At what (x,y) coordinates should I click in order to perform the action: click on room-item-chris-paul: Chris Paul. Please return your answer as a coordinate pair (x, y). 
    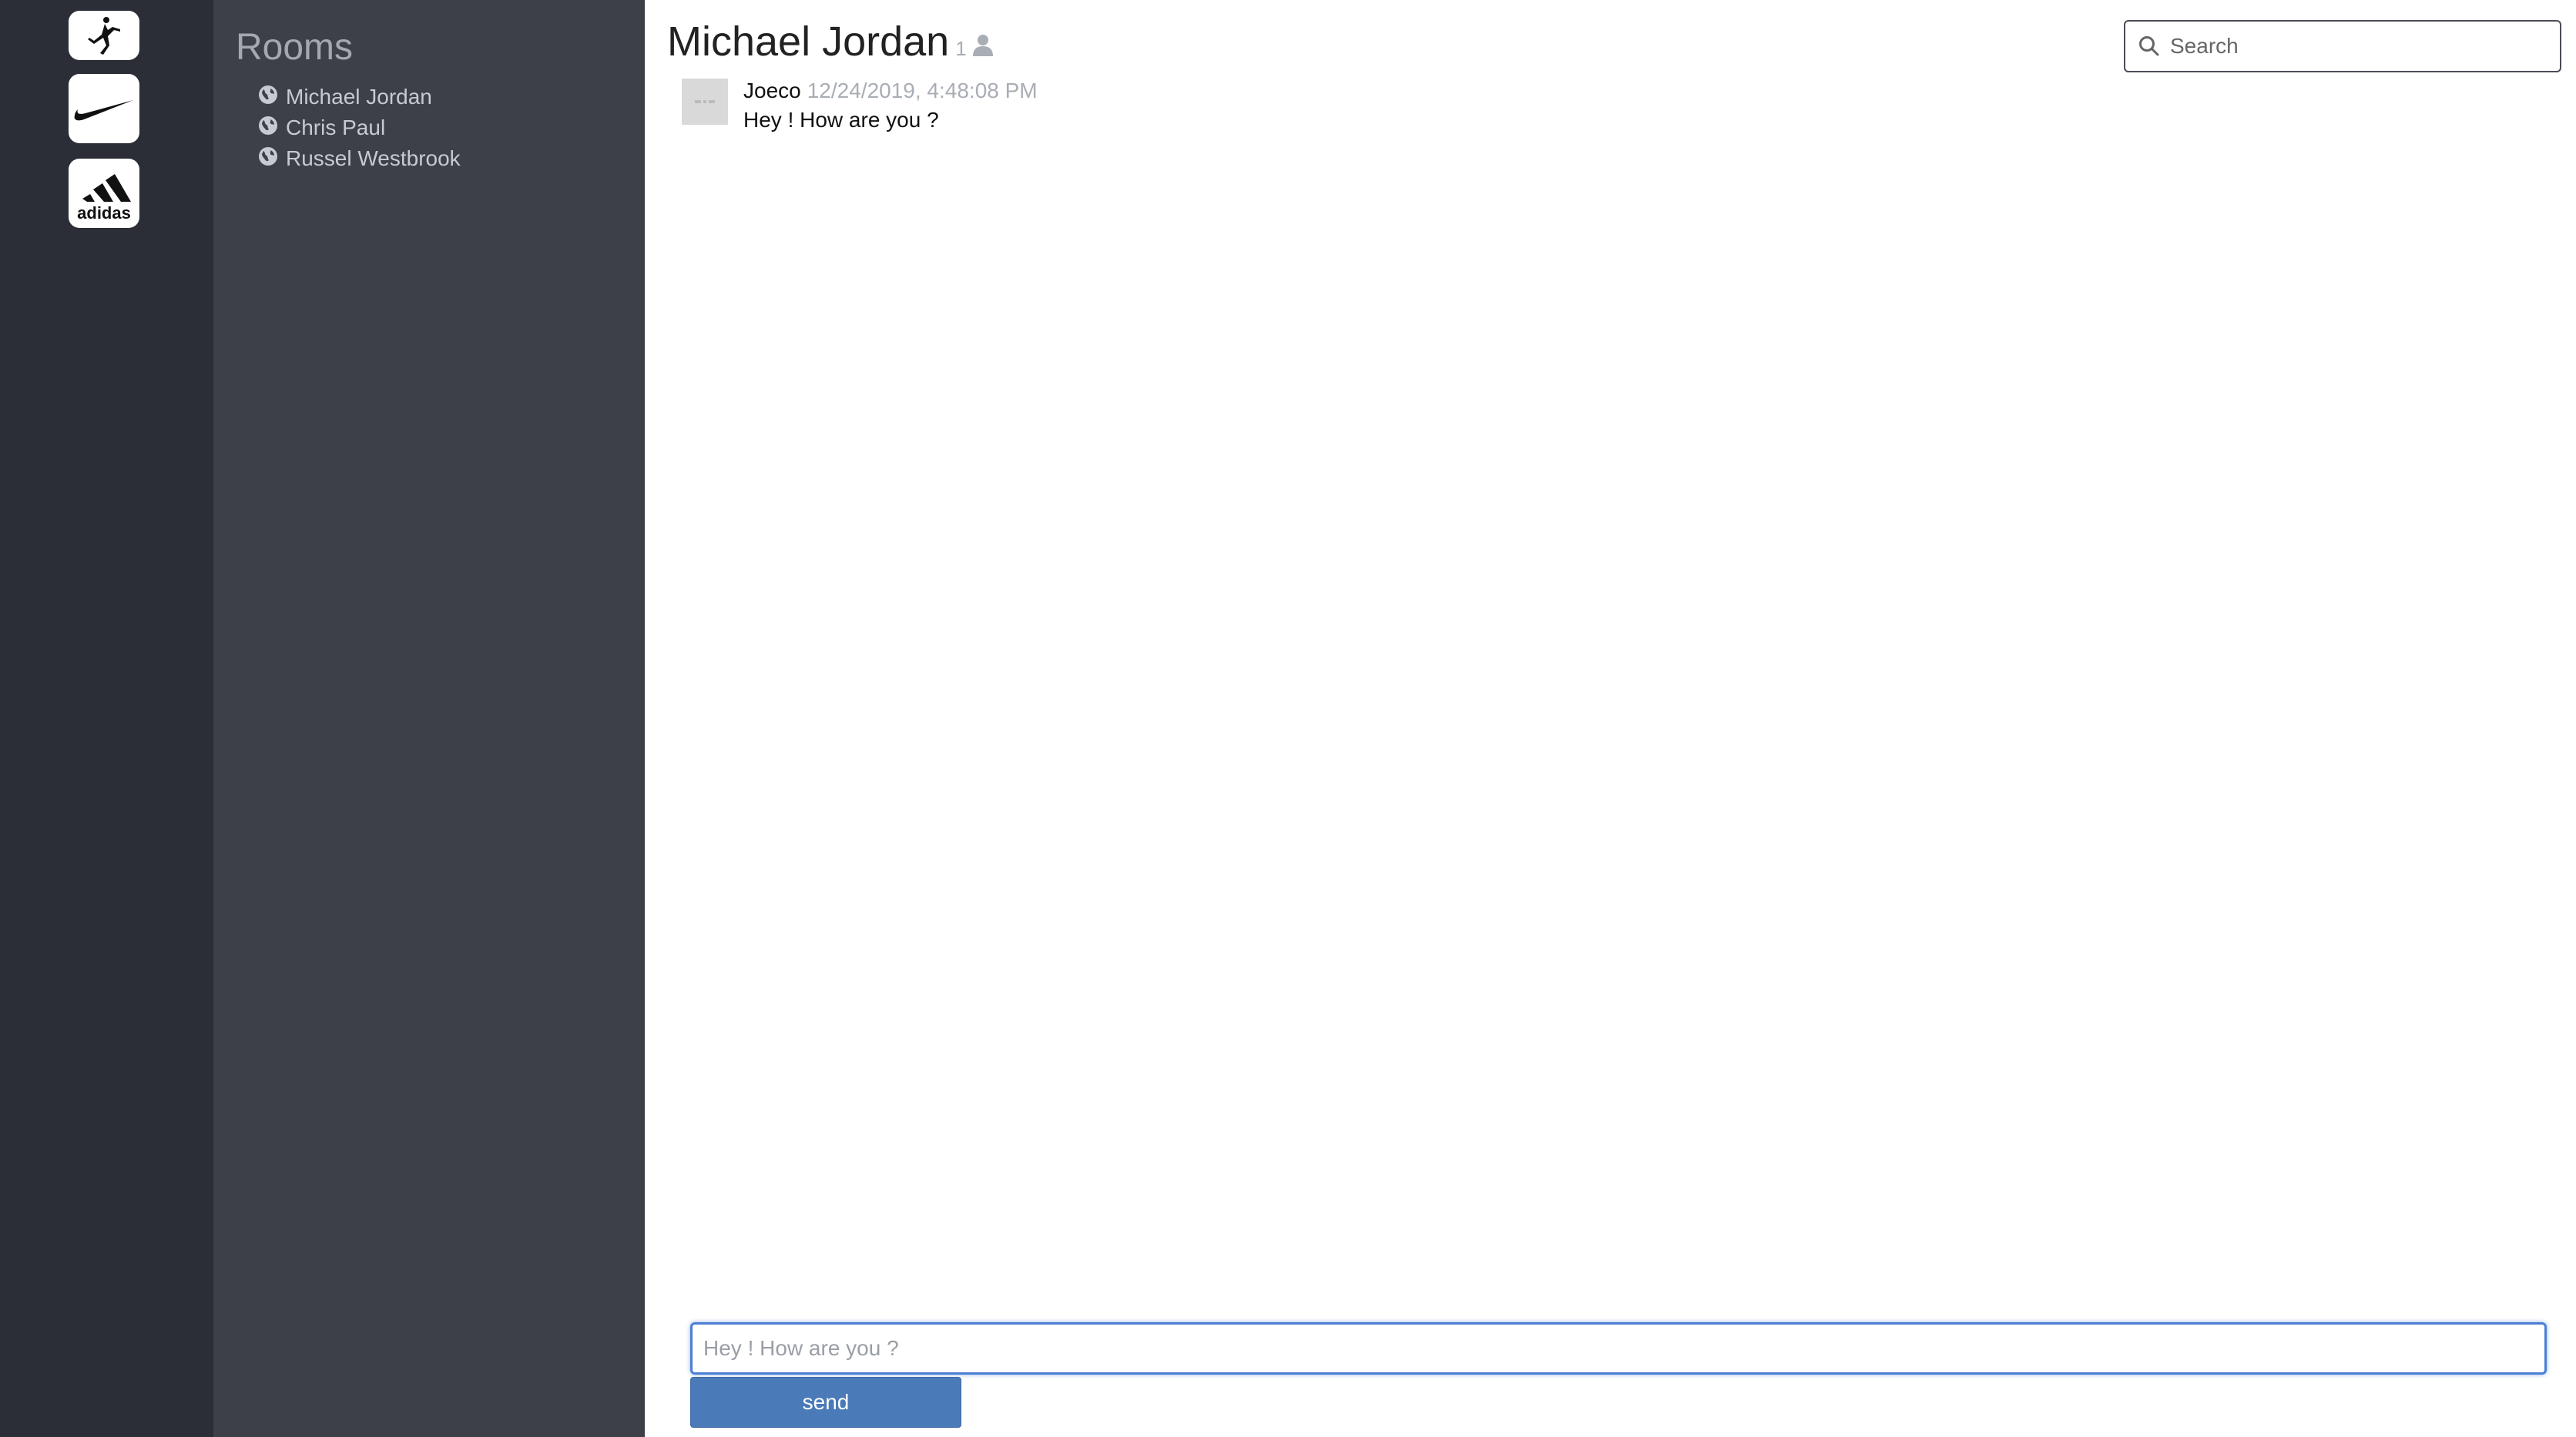
    Looking at the image, I should click on (359, 127).